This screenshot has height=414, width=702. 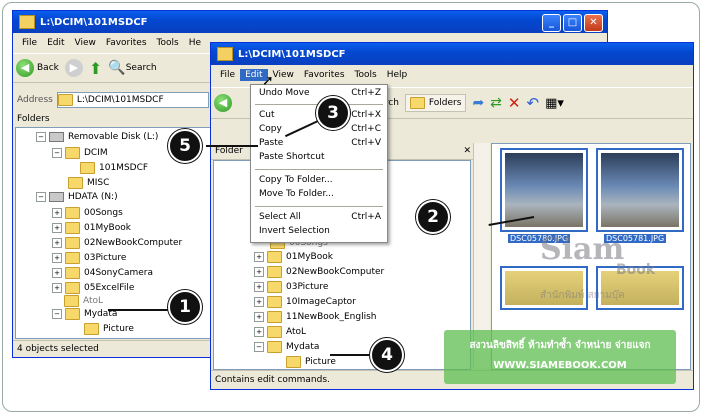 What do you see at coordinates (593, 23) in the screenshot?
I see `close-button: ✕` at bounding box center [593, 23].